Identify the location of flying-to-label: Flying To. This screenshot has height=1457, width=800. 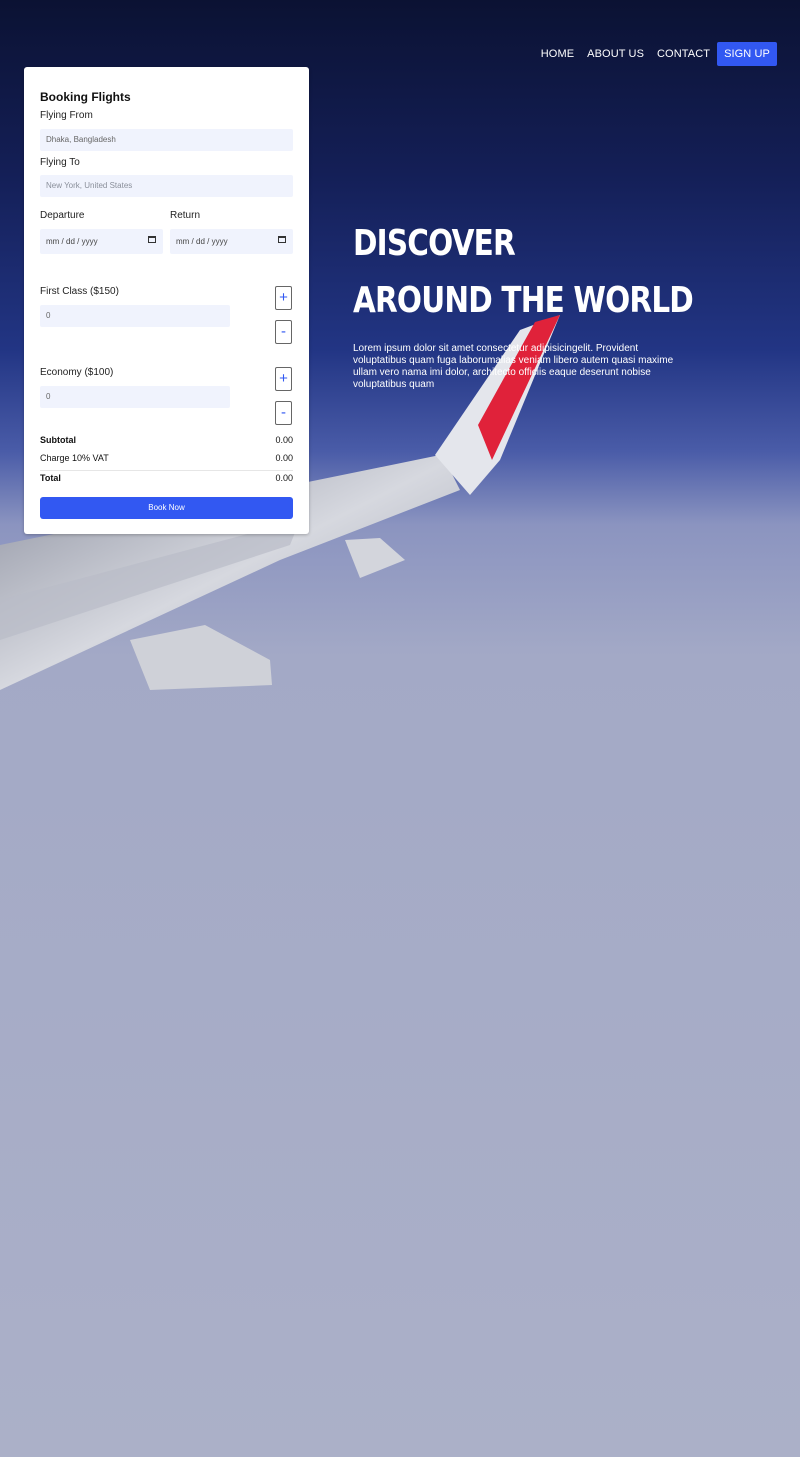
(60, 162).